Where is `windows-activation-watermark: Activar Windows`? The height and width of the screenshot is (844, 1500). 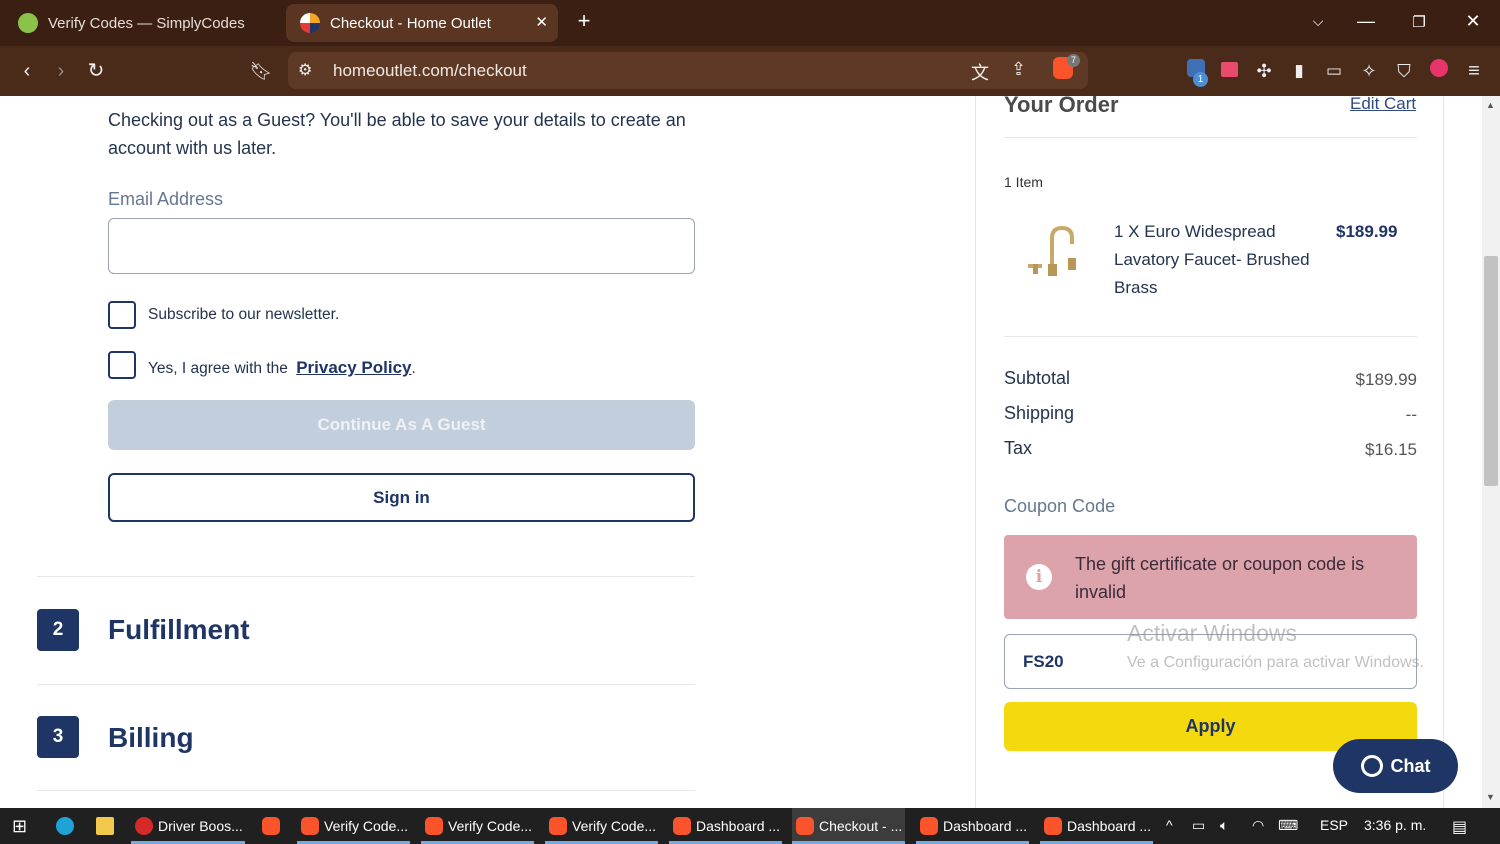
windows-activation-watermark: Activar Windows is located at coordinates (1212, 633).